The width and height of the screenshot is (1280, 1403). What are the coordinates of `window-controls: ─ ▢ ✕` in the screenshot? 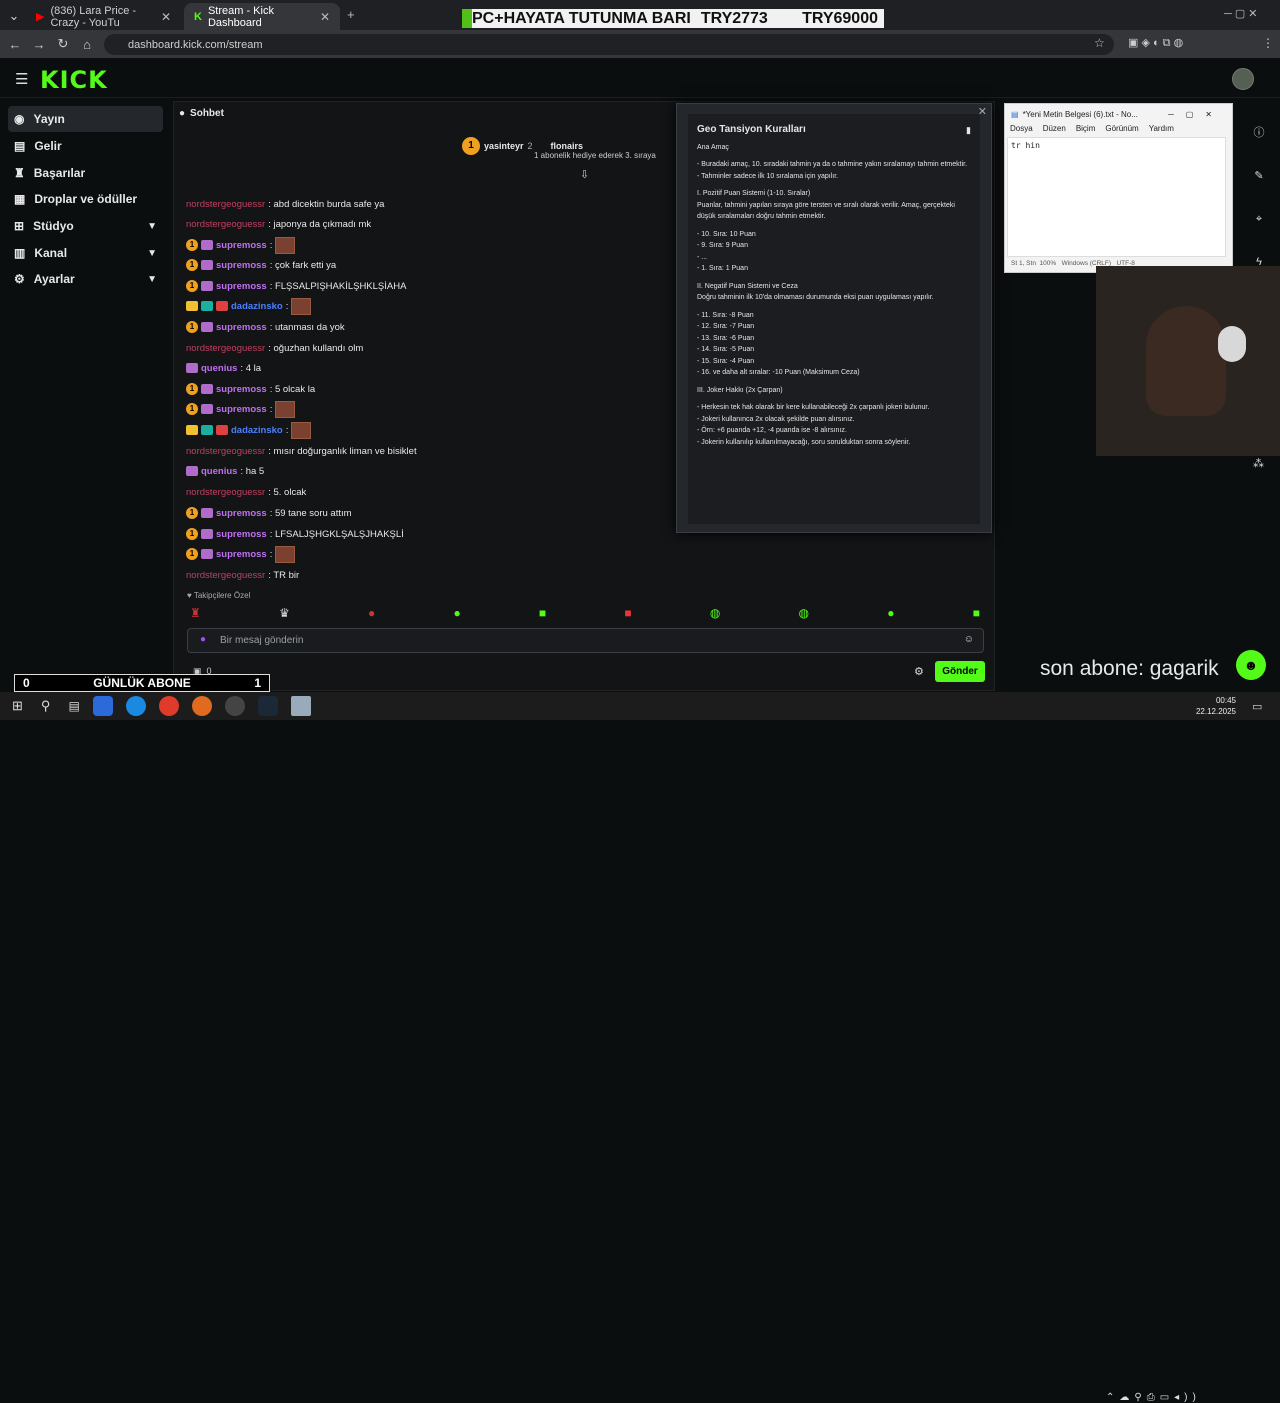 It's located at (1241, 13).